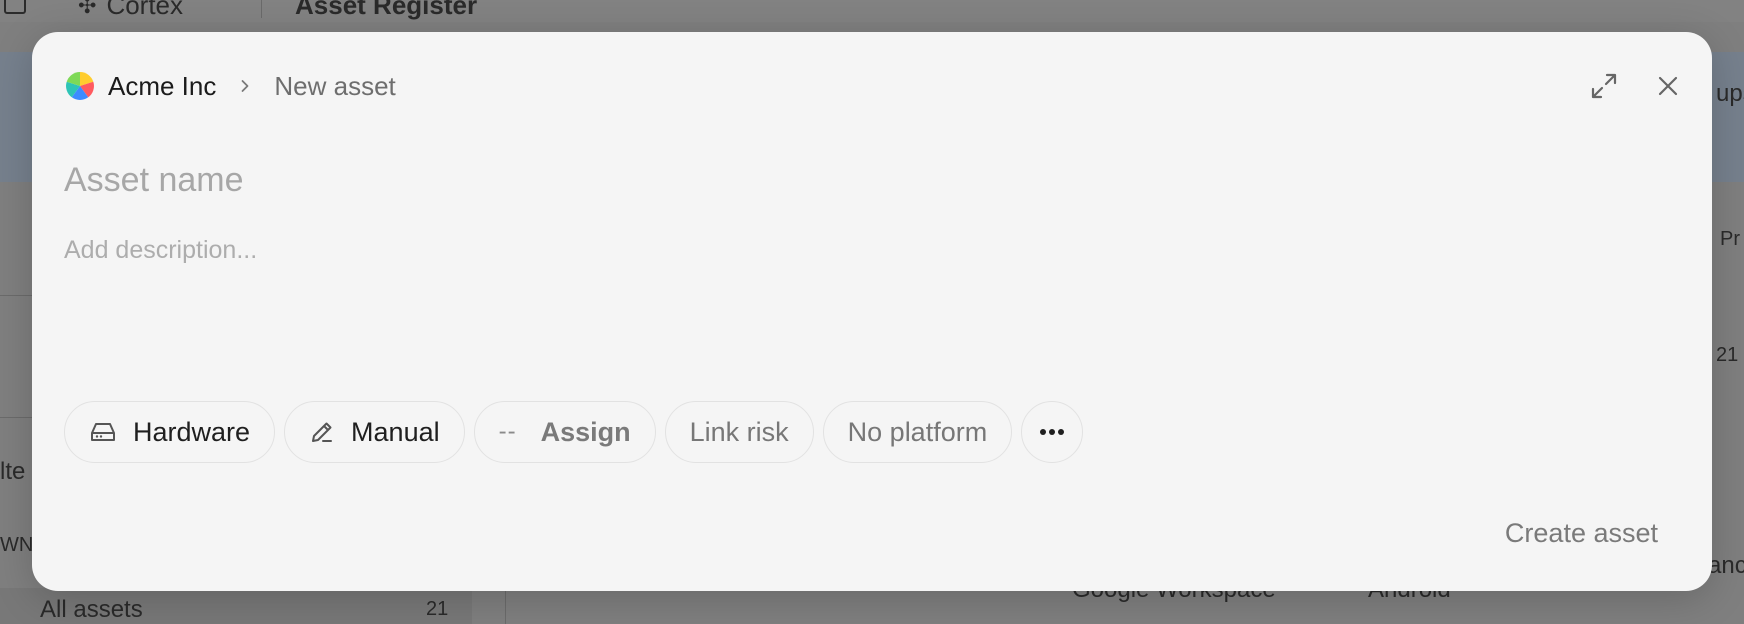  Describe the element at coordinates (1726, 565) in the screenshot. I see `background-heading-fragment: anc` at that location.